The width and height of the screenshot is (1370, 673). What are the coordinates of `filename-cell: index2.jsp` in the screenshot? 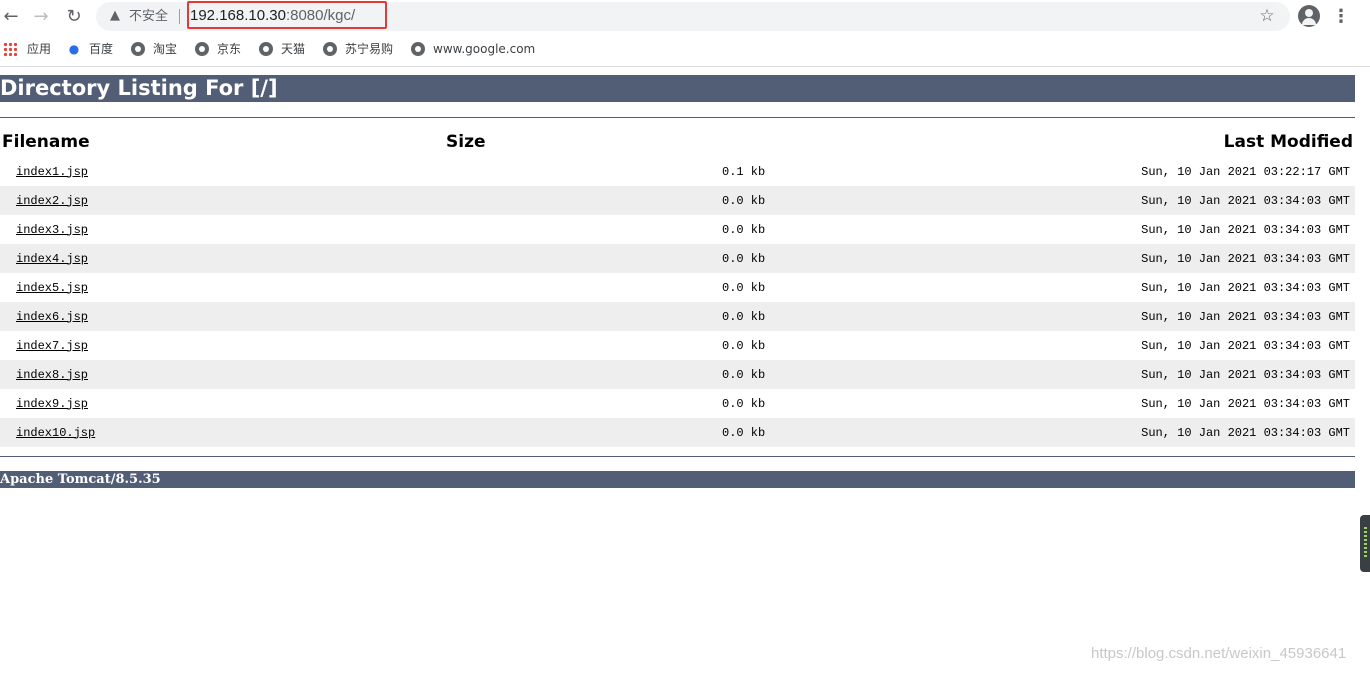 It's located at (222, 200).